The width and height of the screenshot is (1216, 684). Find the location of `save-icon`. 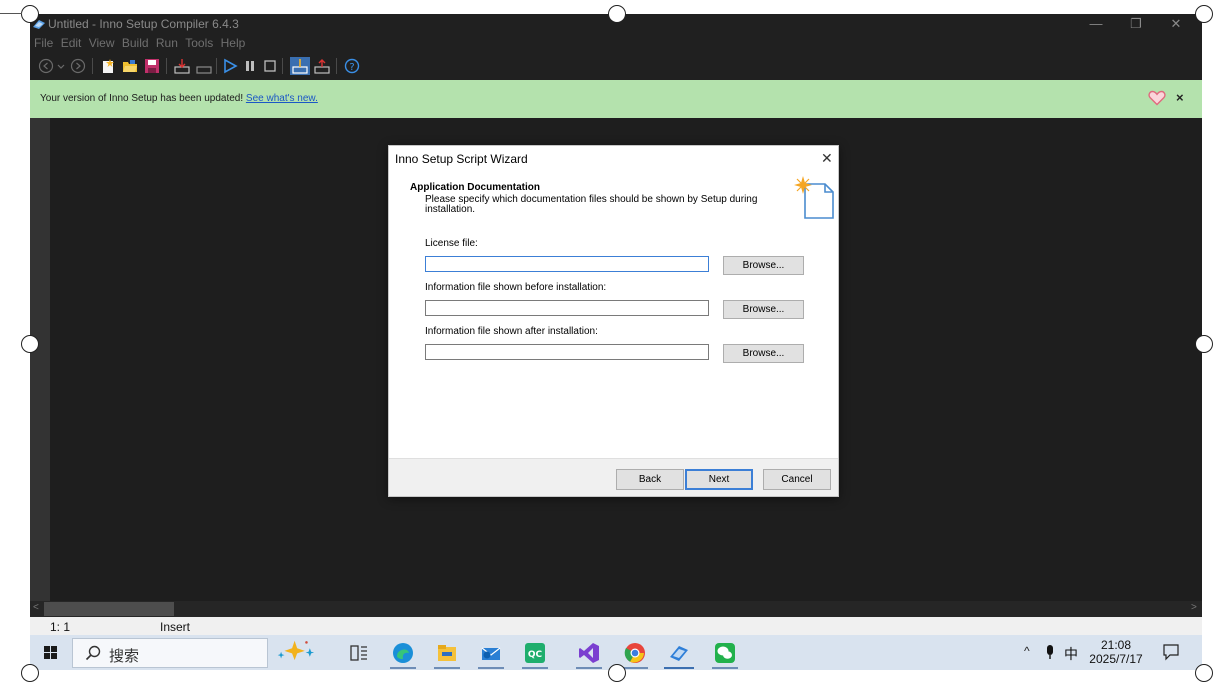

save-icon is located at coordinates (152, 66).